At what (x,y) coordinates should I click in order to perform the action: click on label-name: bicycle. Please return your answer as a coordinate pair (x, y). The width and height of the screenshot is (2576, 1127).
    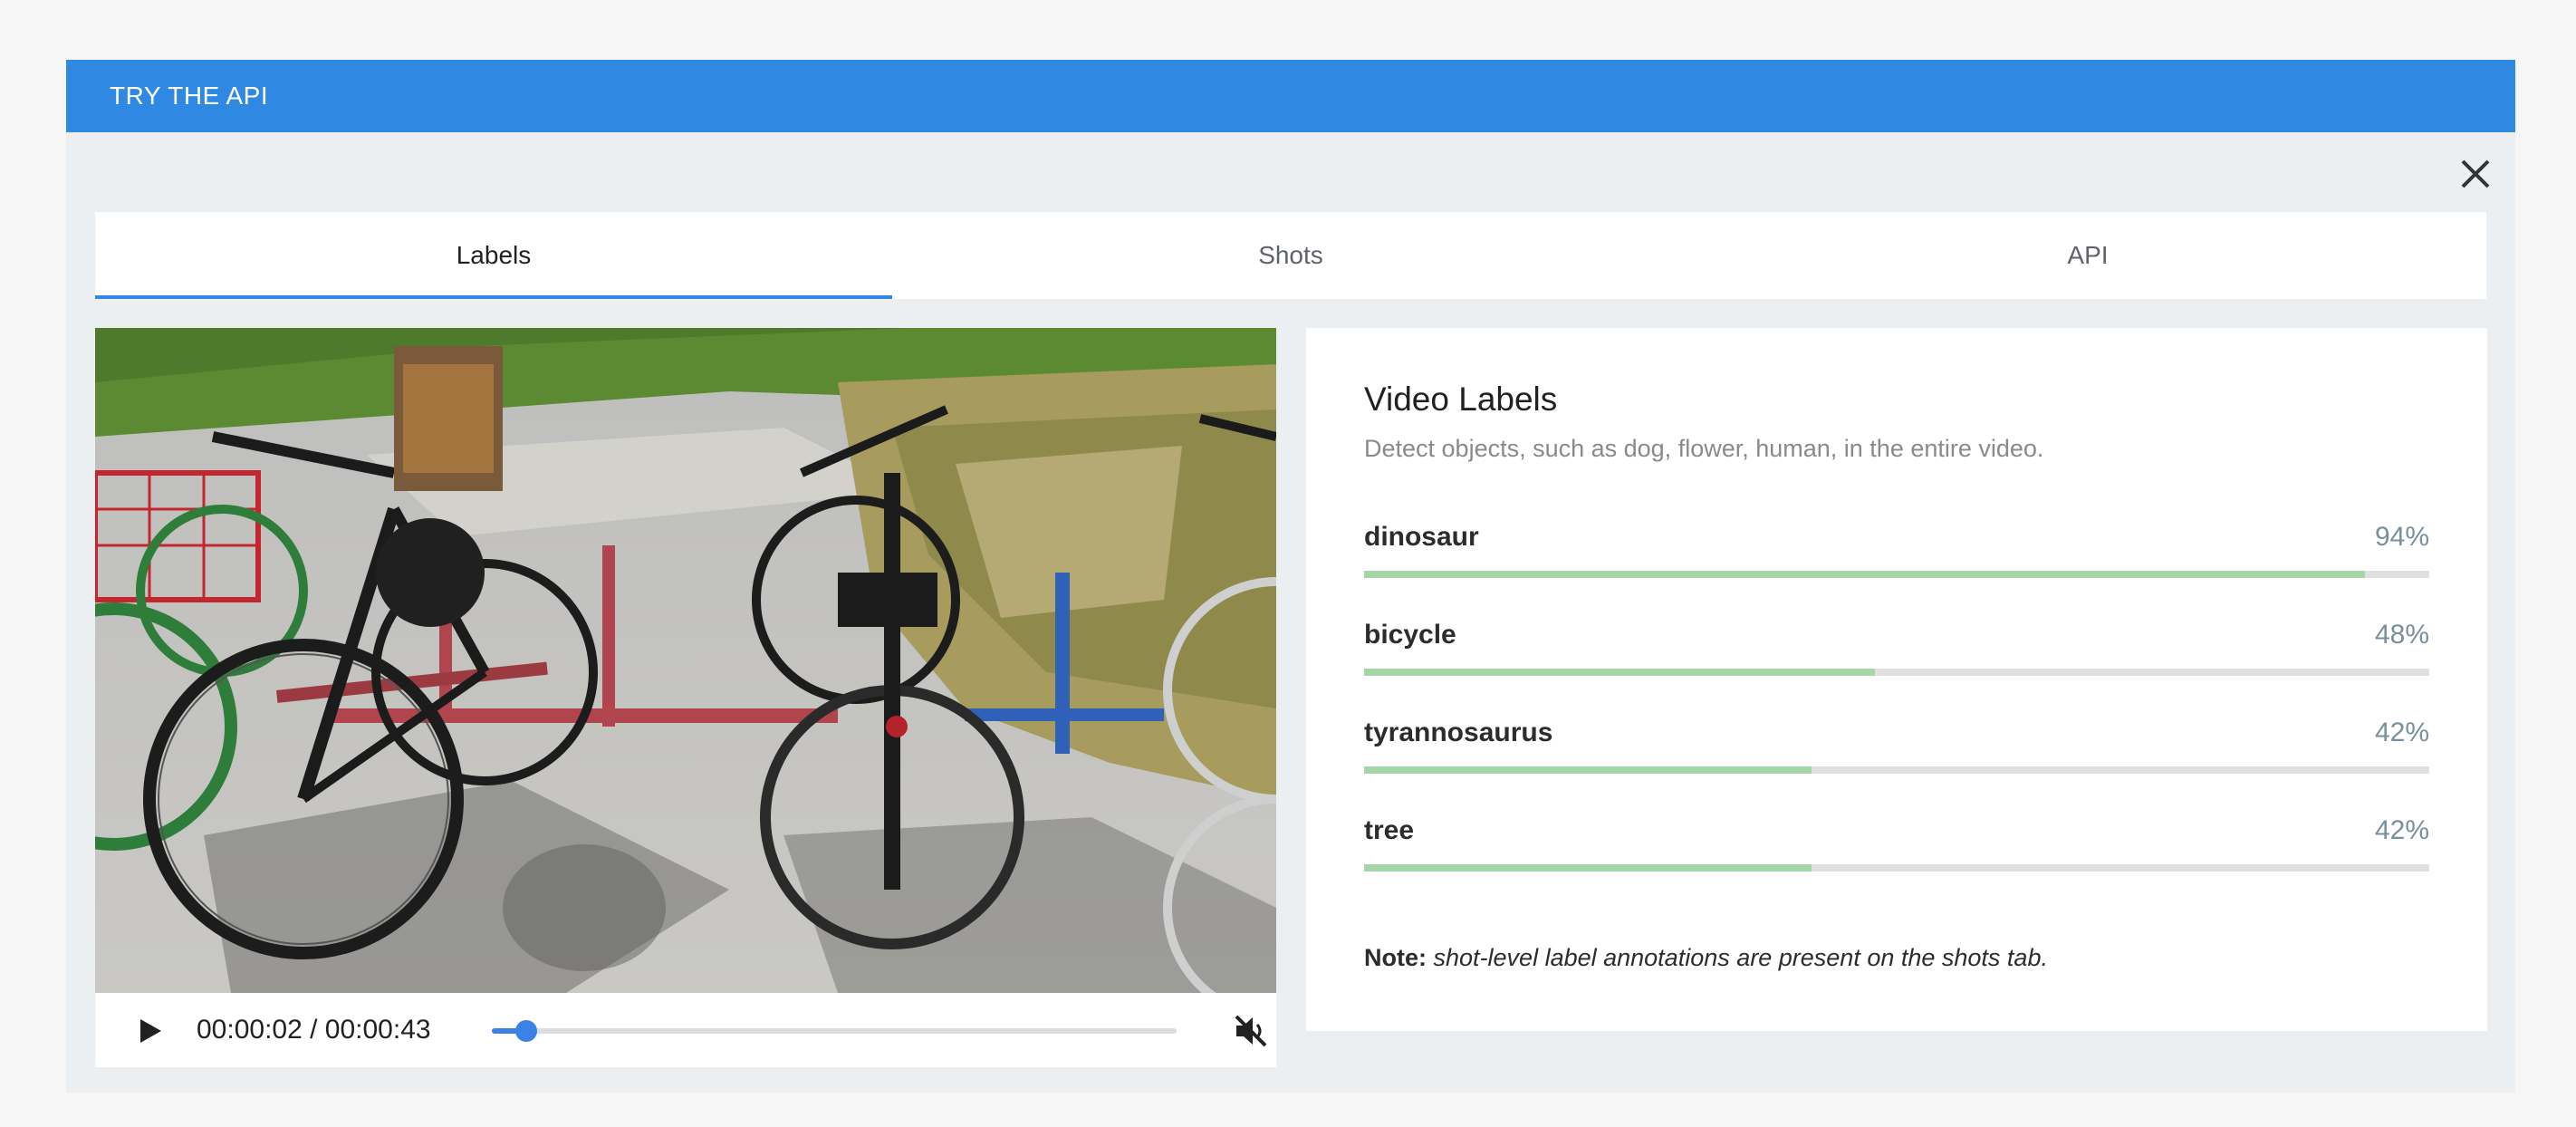
    Looking at the image, I should click on (1410, 635).